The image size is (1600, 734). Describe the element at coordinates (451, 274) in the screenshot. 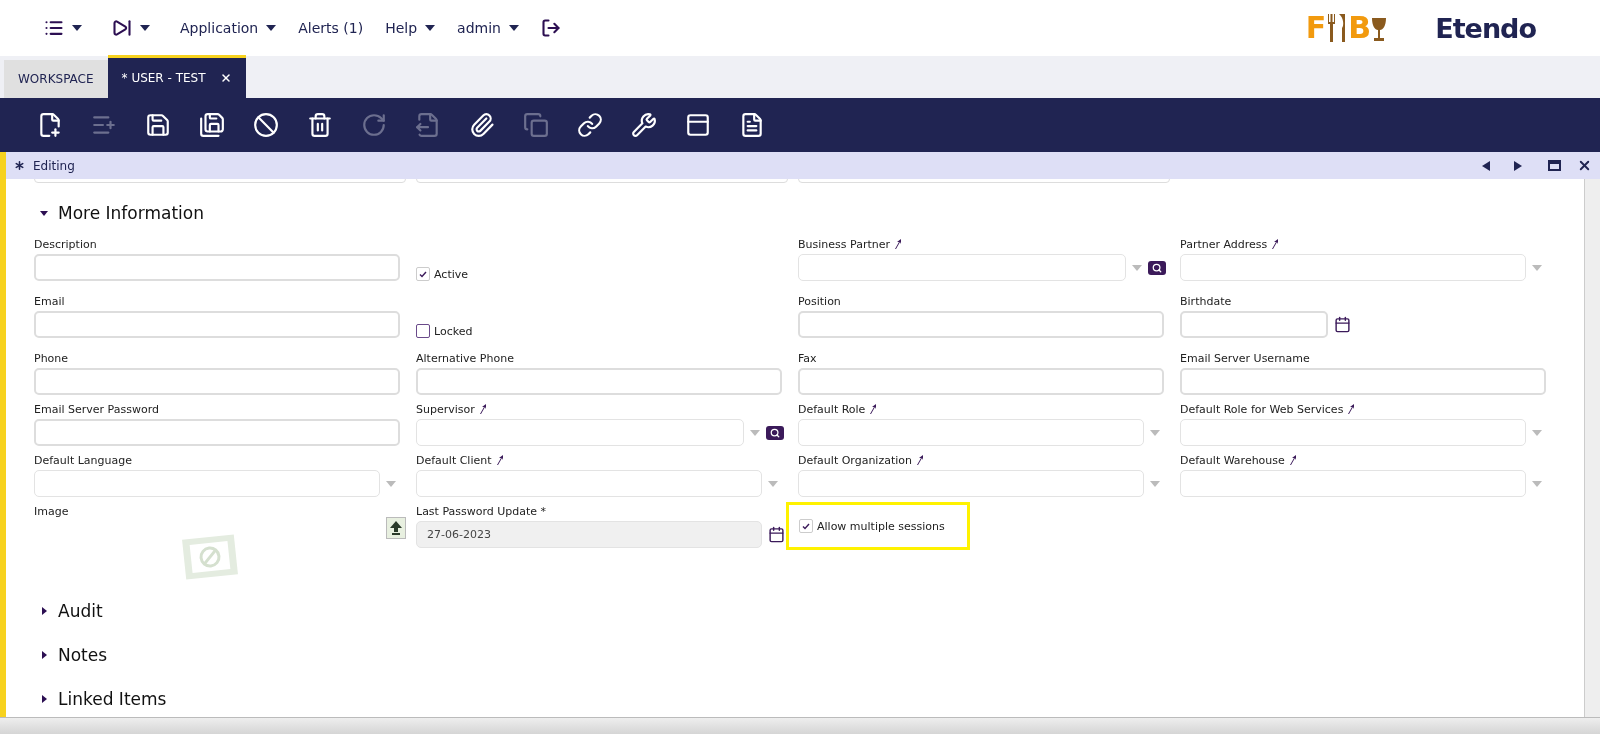

I see `checkbox-label: Active` at that location.